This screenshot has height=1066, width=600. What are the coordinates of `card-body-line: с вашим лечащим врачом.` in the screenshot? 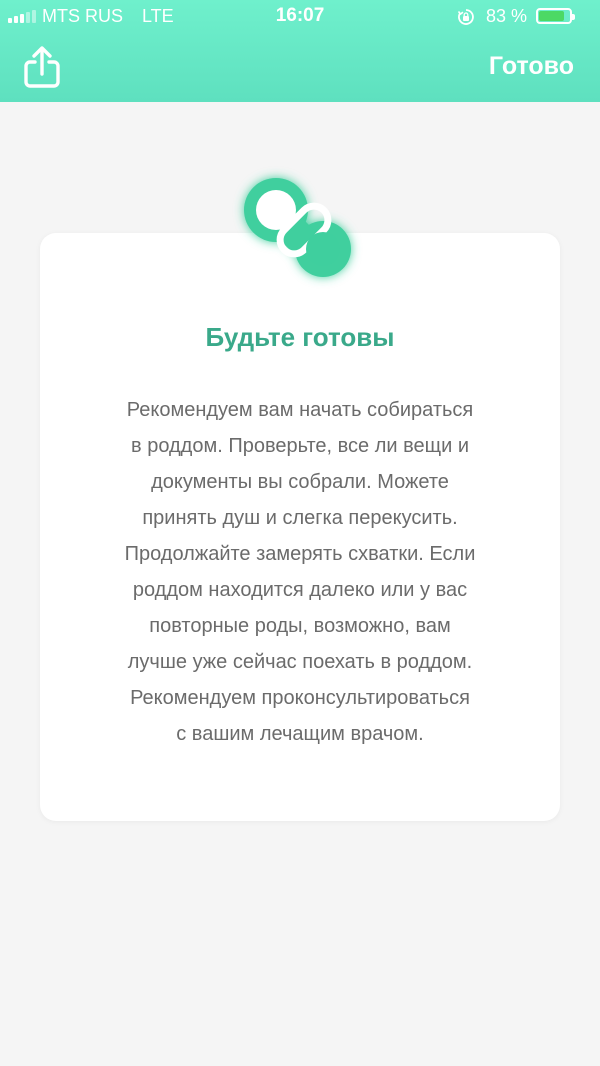 It's located at (300, 734).